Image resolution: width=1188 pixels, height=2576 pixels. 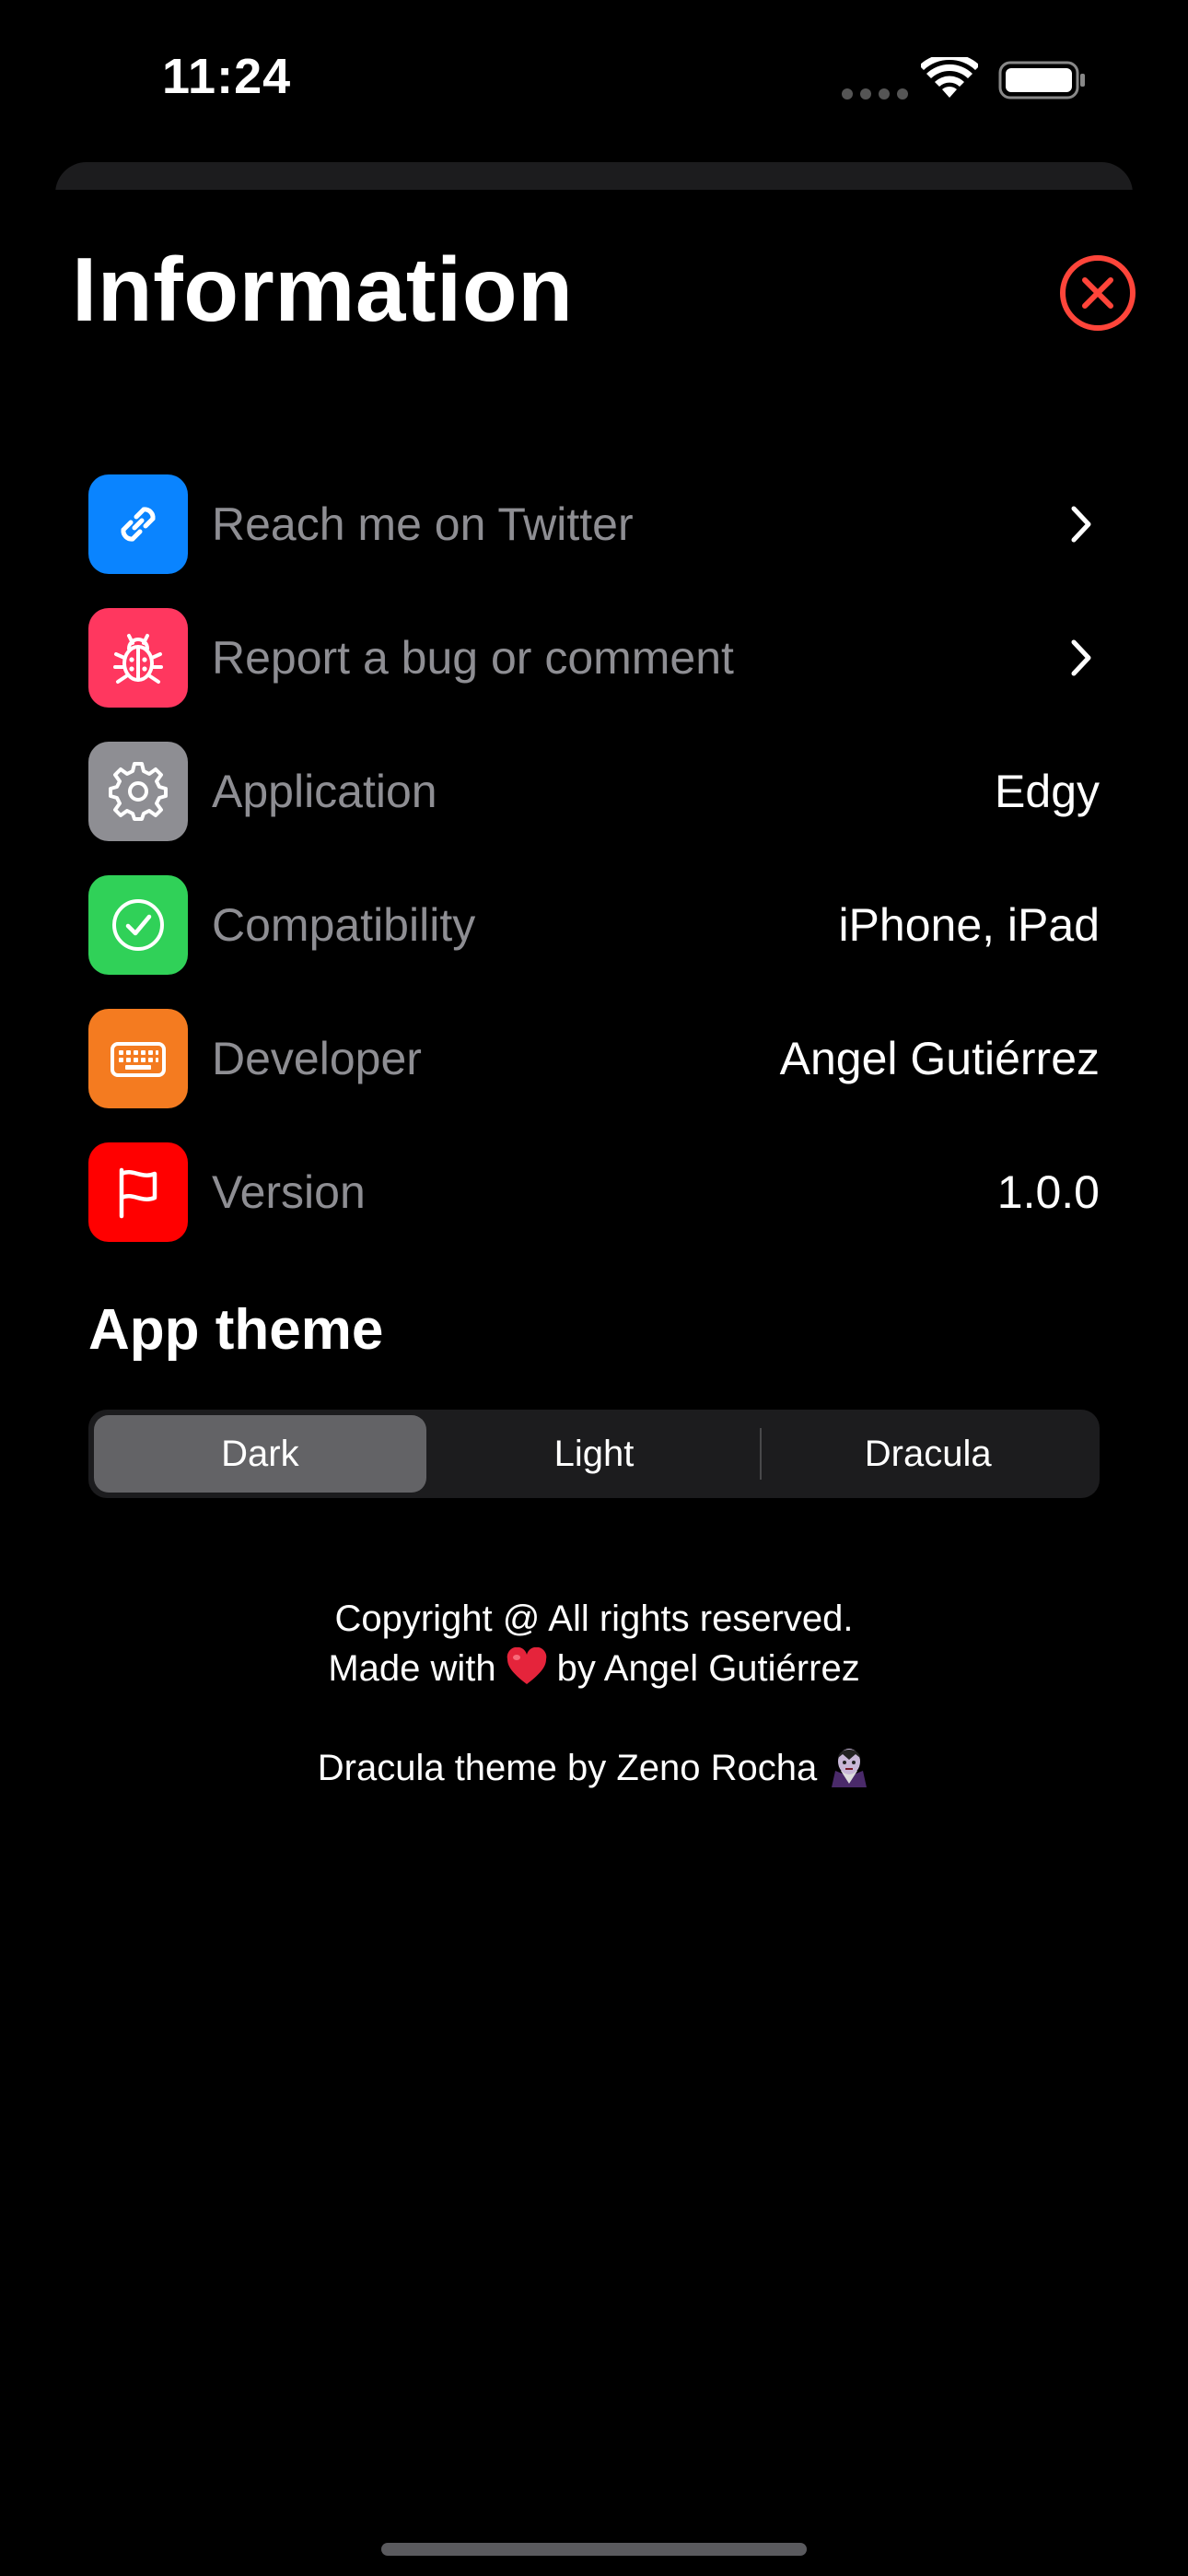 I want to click on dracula-credit-line: Dracula theme by Zeno Rocha, so click(x=594, y=1768).